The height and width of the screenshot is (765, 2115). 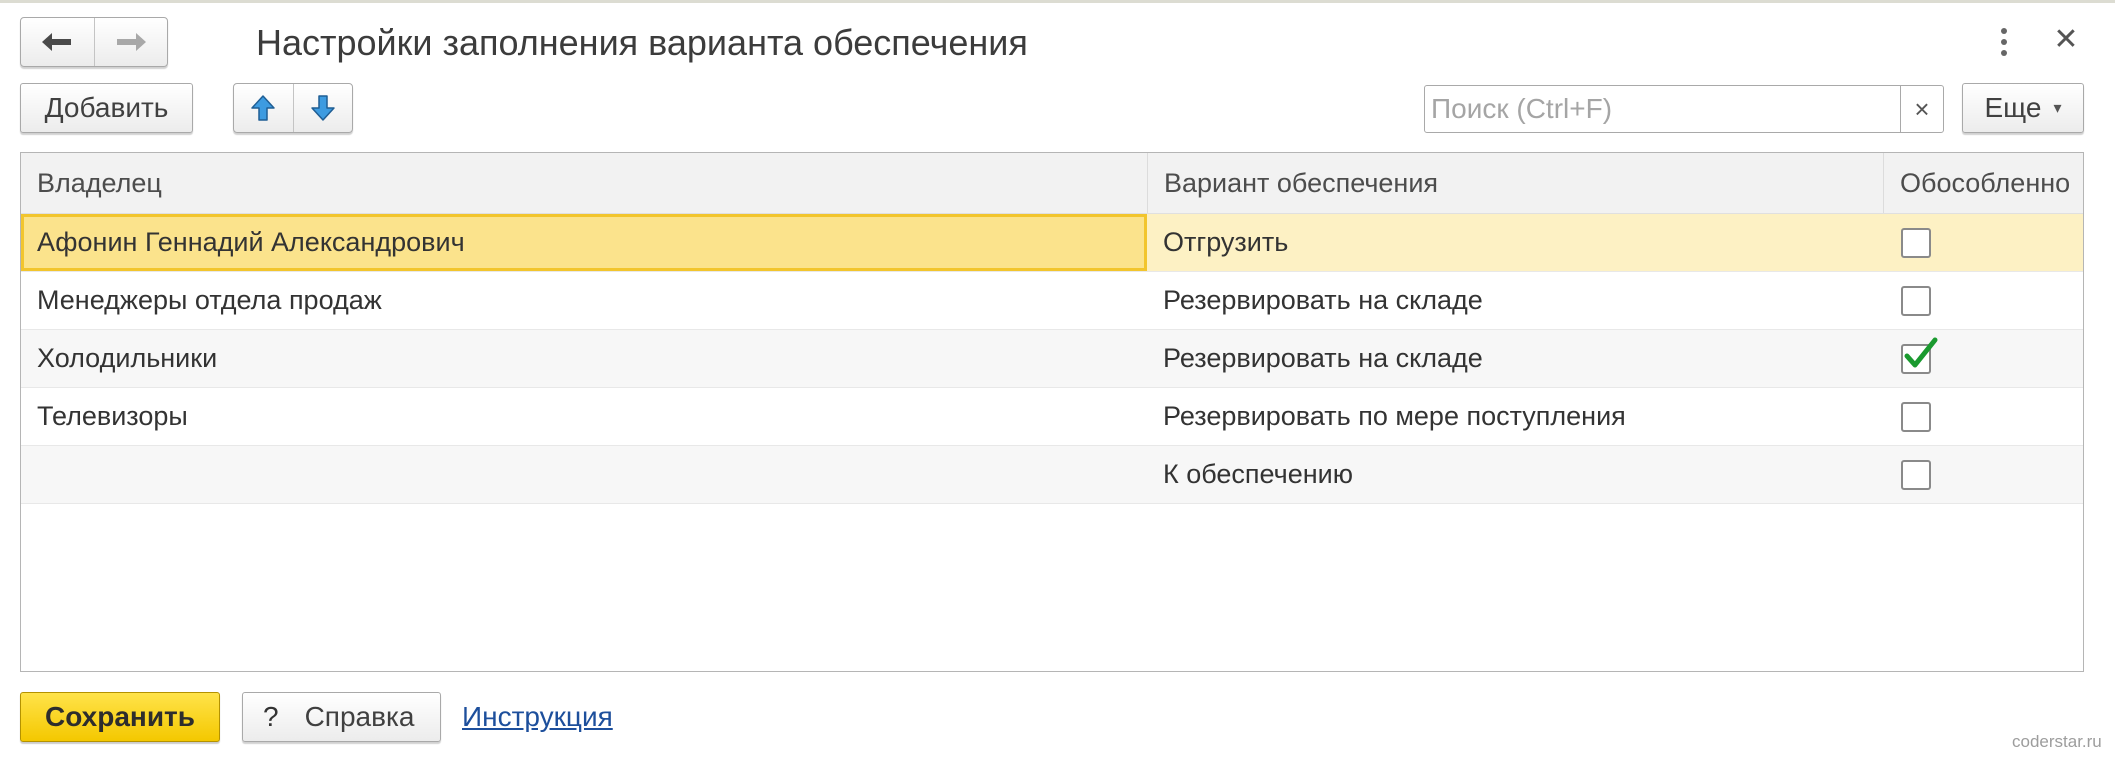 What do you see at coordinates (359, 716) in the screenshot?
I see `help-button-label: Справка` at bounding box center [359, 716].